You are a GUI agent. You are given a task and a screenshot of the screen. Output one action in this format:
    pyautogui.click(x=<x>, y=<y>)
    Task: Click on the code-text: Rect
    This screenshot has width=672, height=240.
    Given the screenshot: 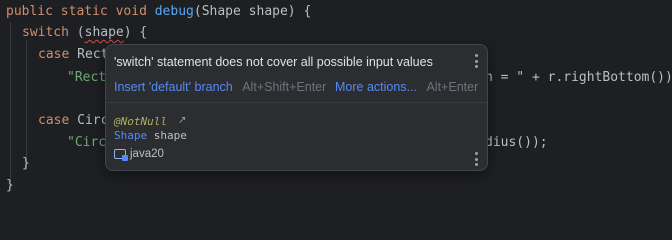 What is the action you would take?
    pyautogui.click(x=89, y=54)
    